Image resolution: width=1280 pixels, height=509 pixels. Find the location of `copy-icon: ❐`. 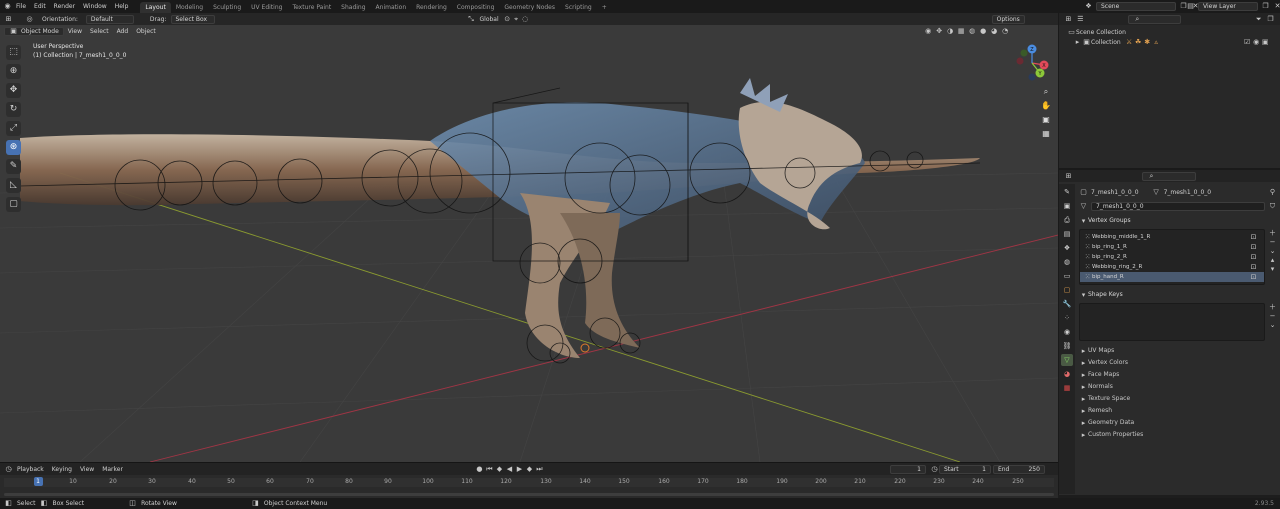

copy-icon: ❐ is located at coordinates (1265, 6).